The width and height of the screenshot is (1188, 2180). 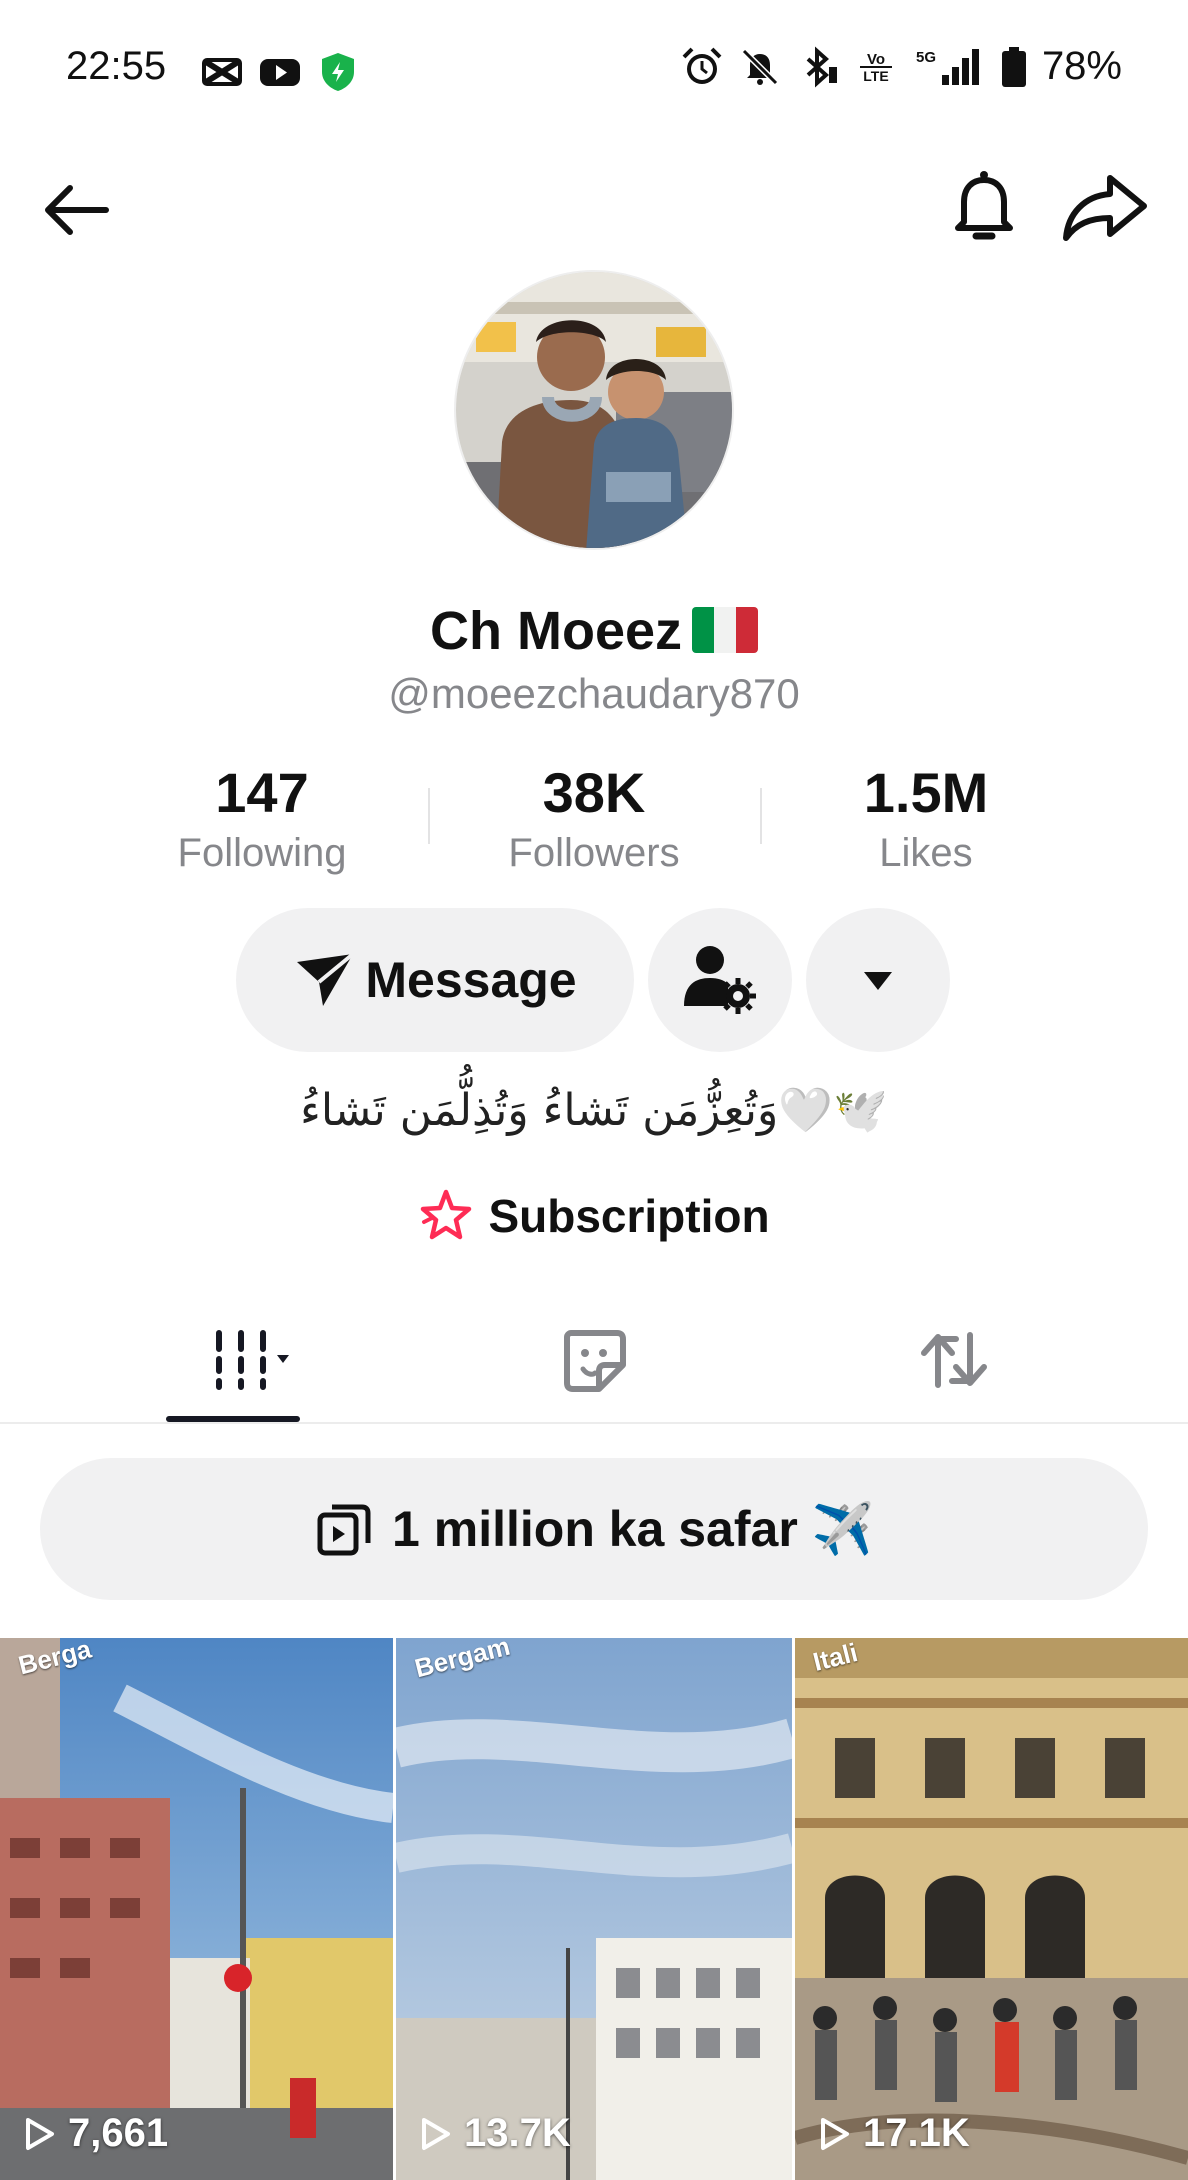 I want to click on video-thumbnail: Berga 7,661, so click(x=196, y=1909).